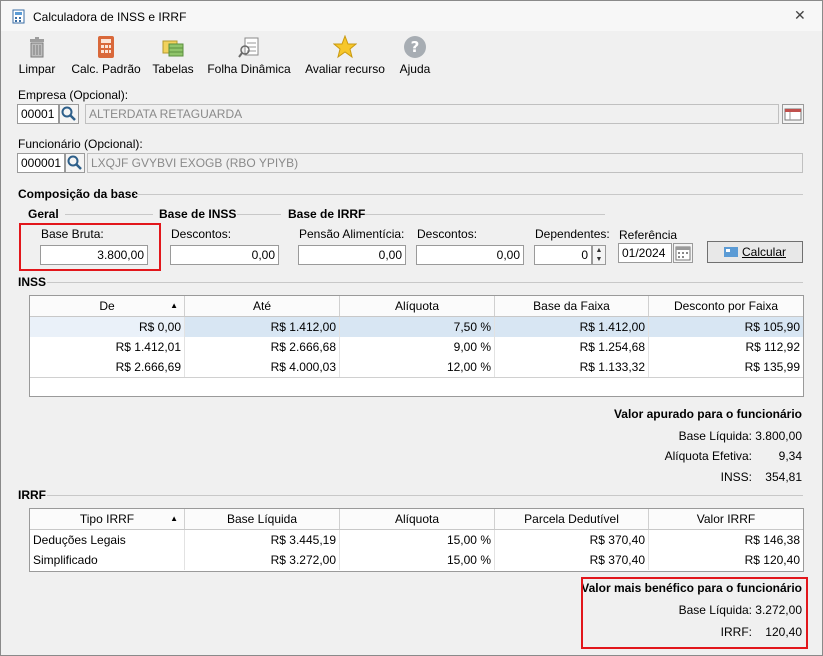 The width and height of the screenshot is (823, 656). Describe the element at coordinates (78, 194) in the screenshot. I see `composicao-title: Composição da base` at that location.